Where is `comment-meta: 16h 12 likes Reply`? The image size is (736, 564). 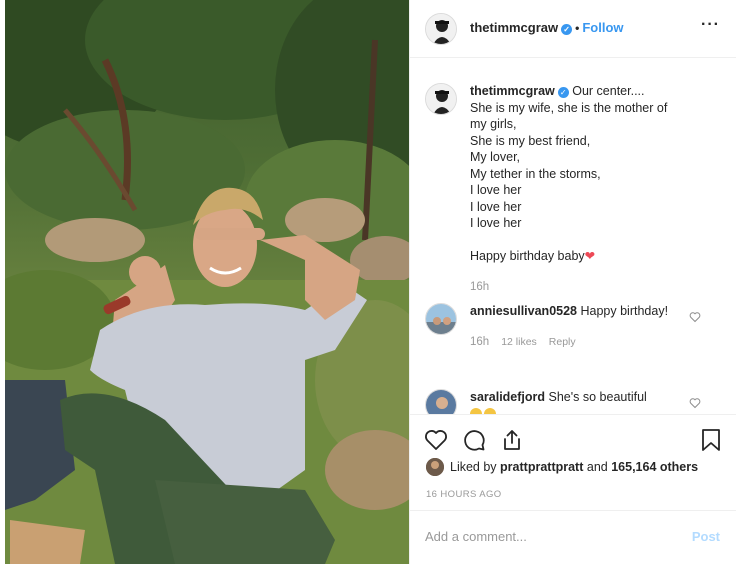
comment-meta: 16h 12 likes Reply is located at coordinates (577, 342).